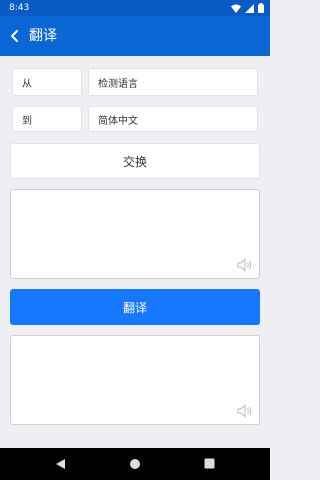 This screenshot has width=320, height=480. What do you see at coordinates (135, 36) in the screenshot?
I see `app-bar: 翻译` at bounding box center [135, 36].